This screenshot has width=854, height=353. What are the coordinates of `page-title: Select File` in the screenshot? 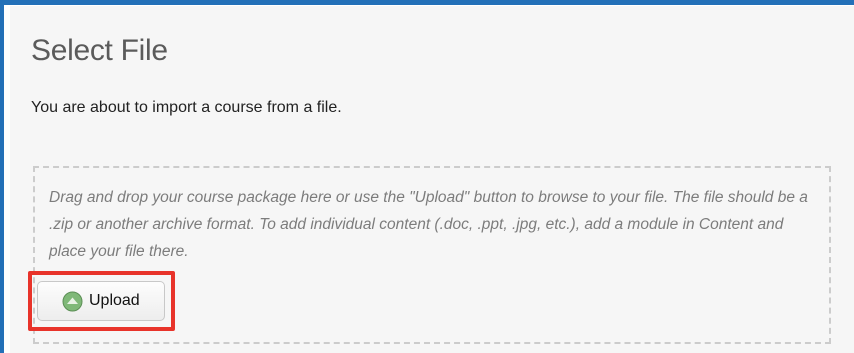 It's located at (99, 50).